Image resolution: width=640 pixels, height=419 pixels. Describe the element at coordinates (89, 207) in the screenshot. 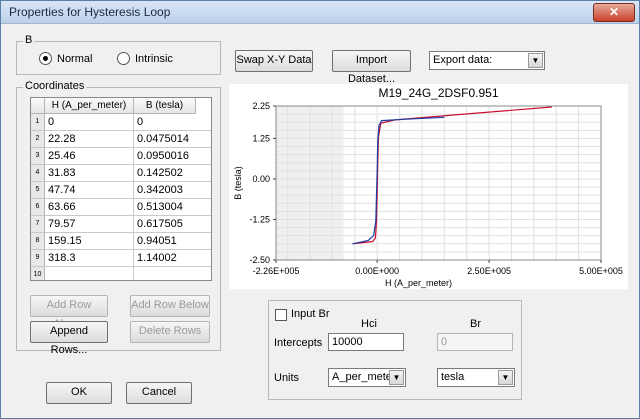

I see `h-value-cell: 63.66` at that location.